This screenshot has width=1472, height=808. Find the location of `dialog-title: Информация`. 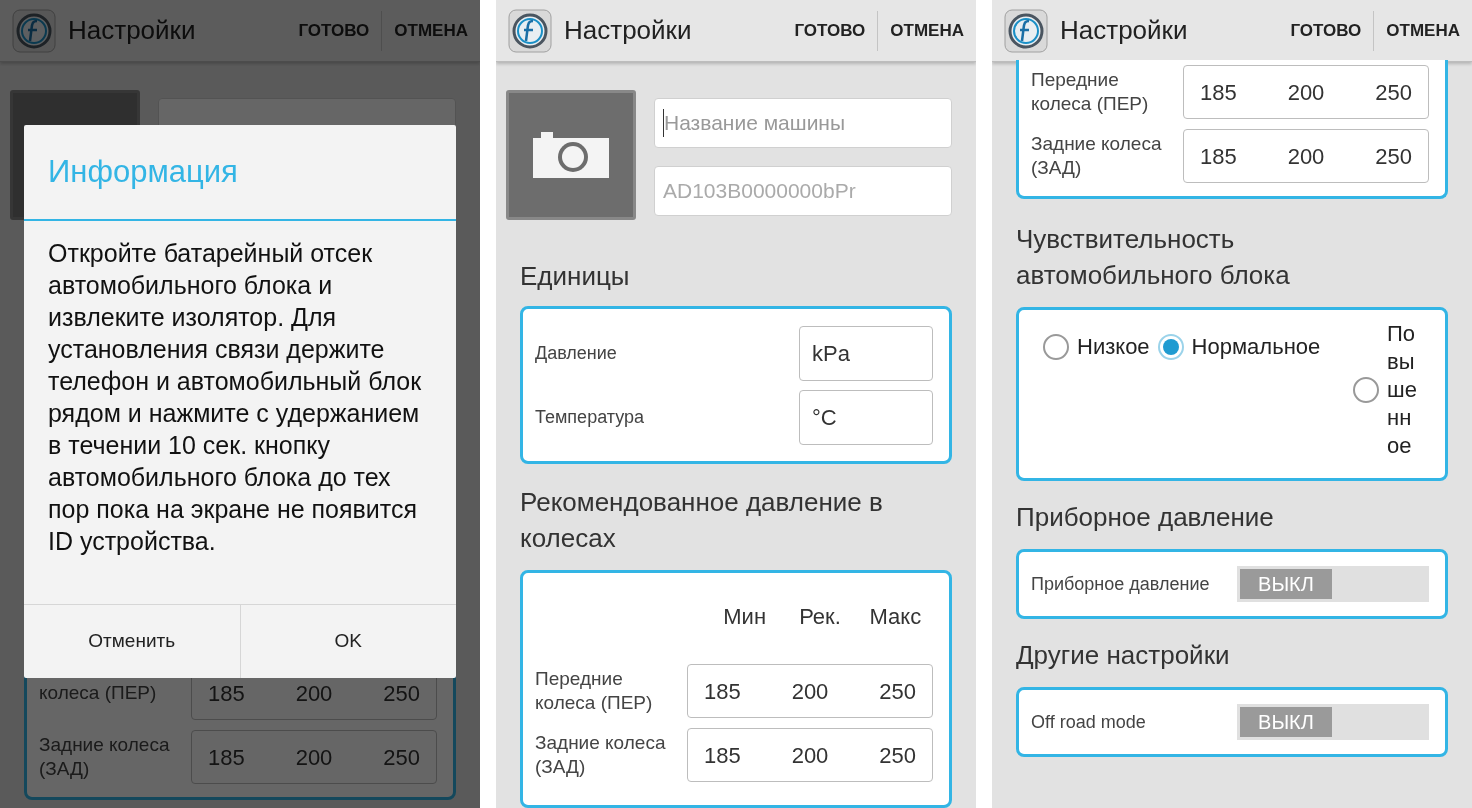

dialog-title: Информация is located at coordinates (240, 173).